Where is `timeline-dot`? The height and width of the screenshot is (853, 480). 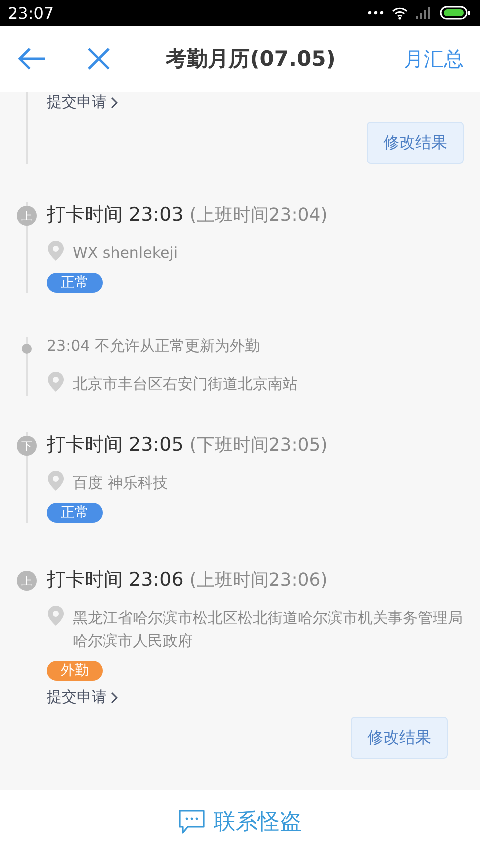 timeline-dot is located at coordinates (27, 349).